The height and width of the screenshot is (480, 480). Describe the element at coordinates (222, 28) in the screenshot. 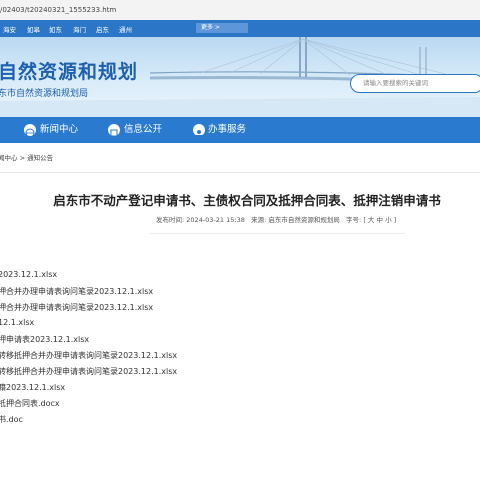

I see `more-button: 更多 >` at that location.